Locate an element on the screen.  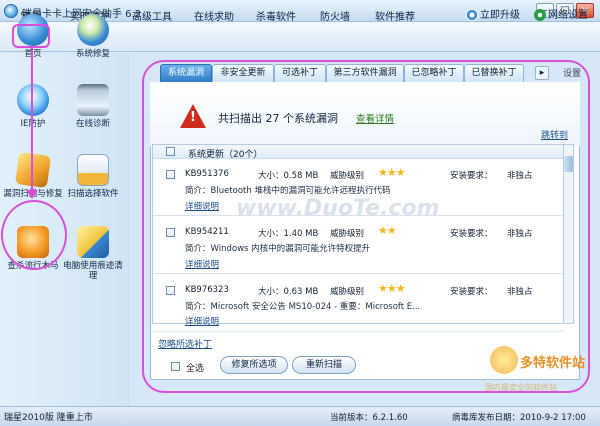
watermark-brand: 多特软件站 is located at coordinates (553, 363).